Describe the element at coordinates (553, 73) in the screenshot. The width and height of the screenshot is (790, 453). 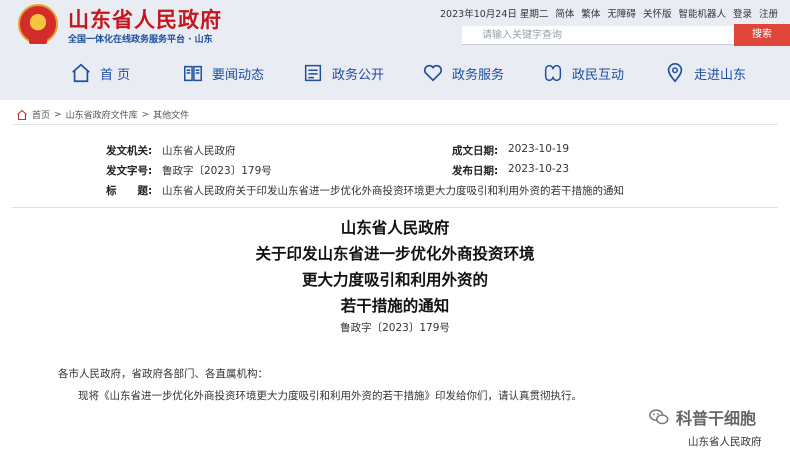
I see `interaction-icon` at that location.